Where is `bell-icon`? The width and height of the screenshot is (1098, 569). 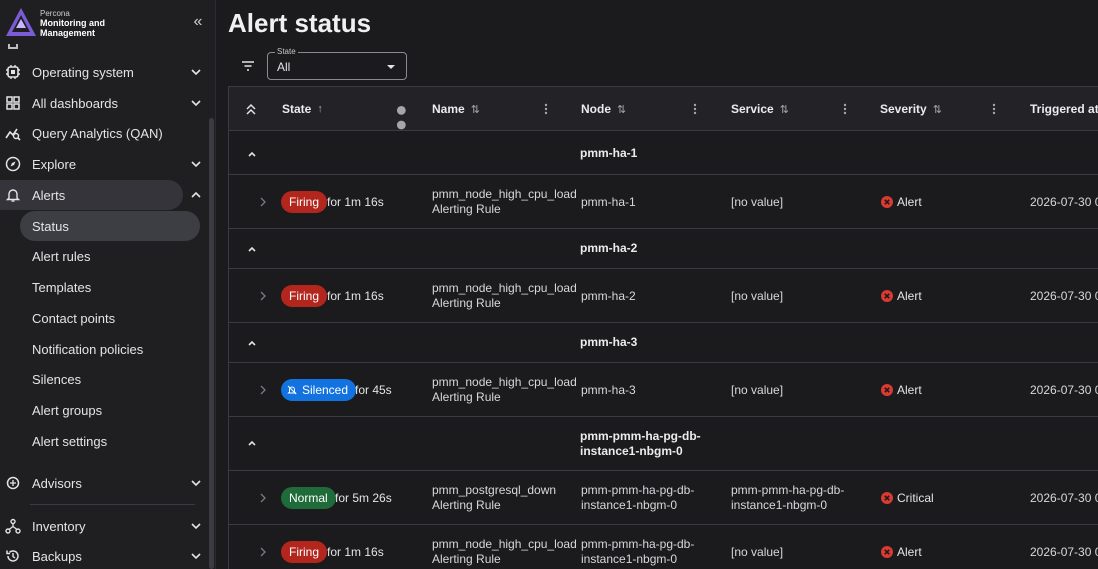 bell-icon is located at coordinates (13, 195).